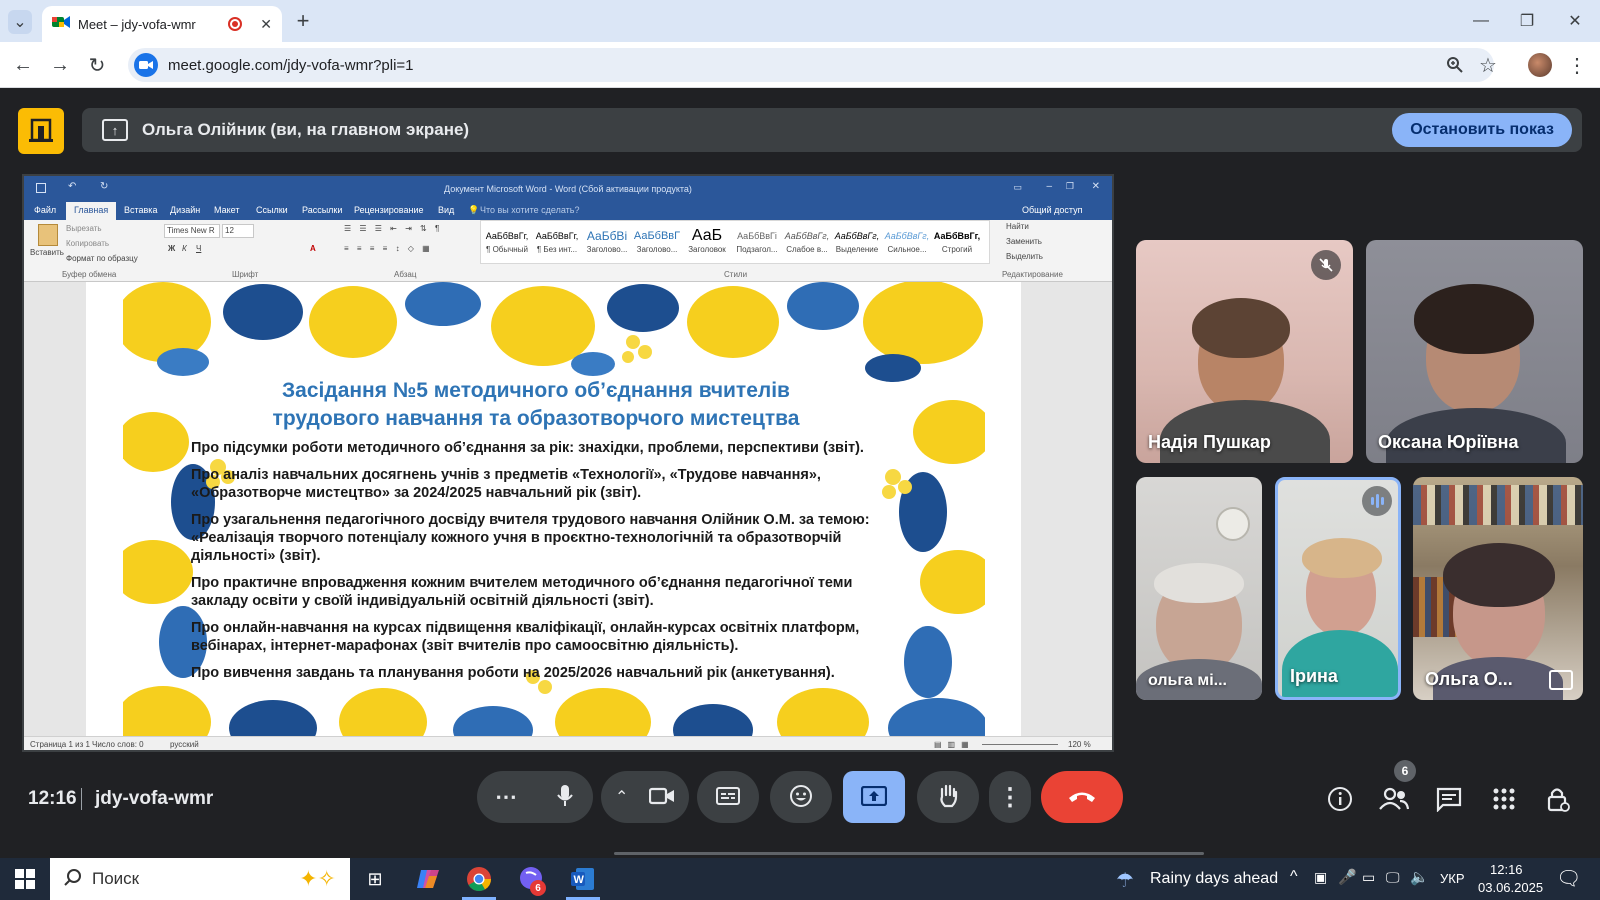 The height and width of the screenshot is (900, 1600). Describe the element at coordinates (393, 228) in the screenshot. I see `list-buttons-icon: ☰ ☰ ☰ ⇤ ⇥ ⇅ ¶` at that location.